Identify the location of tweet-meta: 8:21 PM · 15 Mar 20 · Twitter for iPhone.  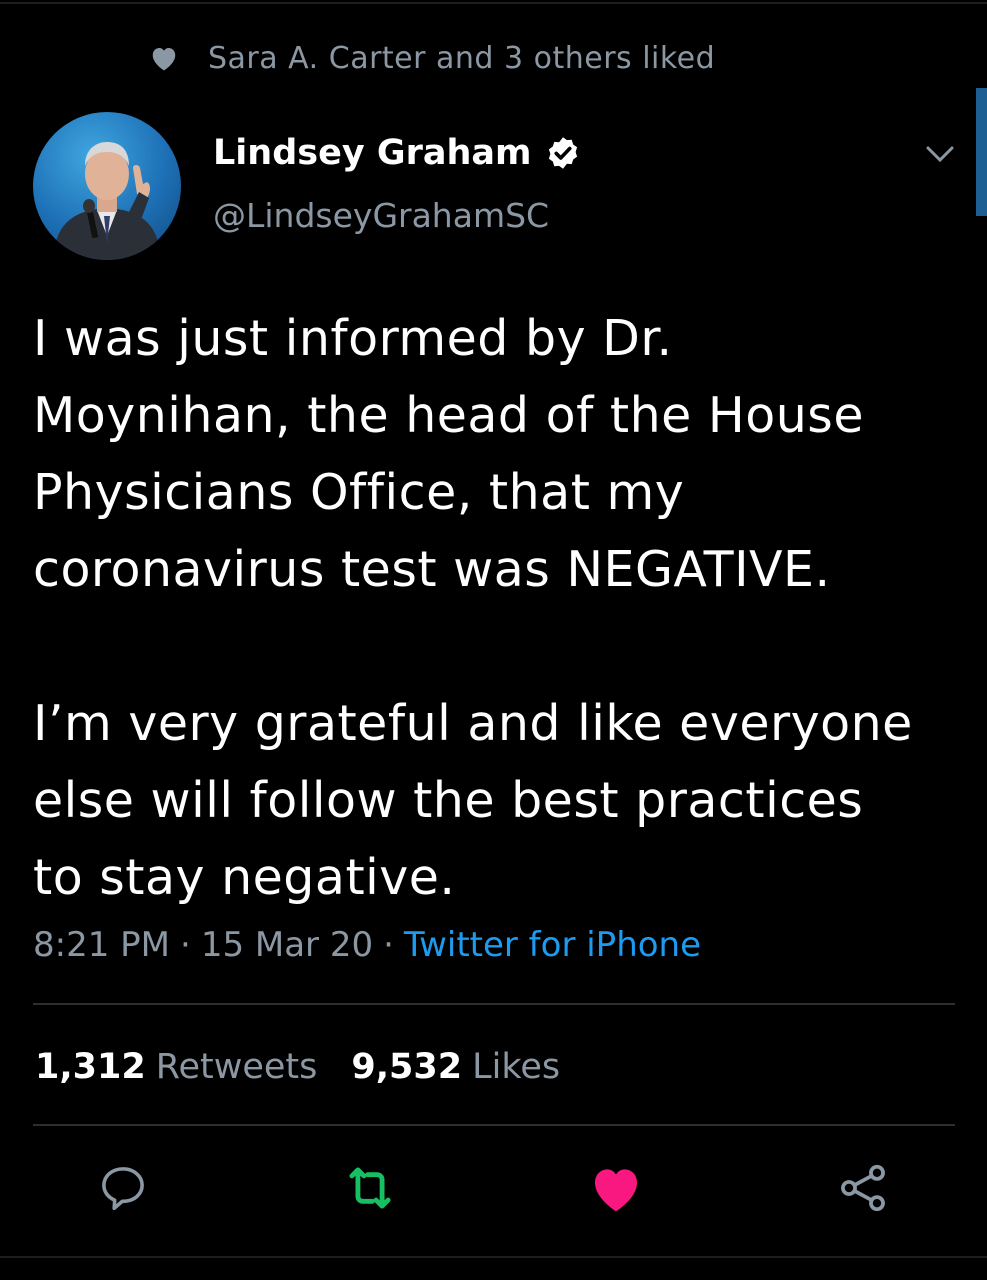
(367, 945).